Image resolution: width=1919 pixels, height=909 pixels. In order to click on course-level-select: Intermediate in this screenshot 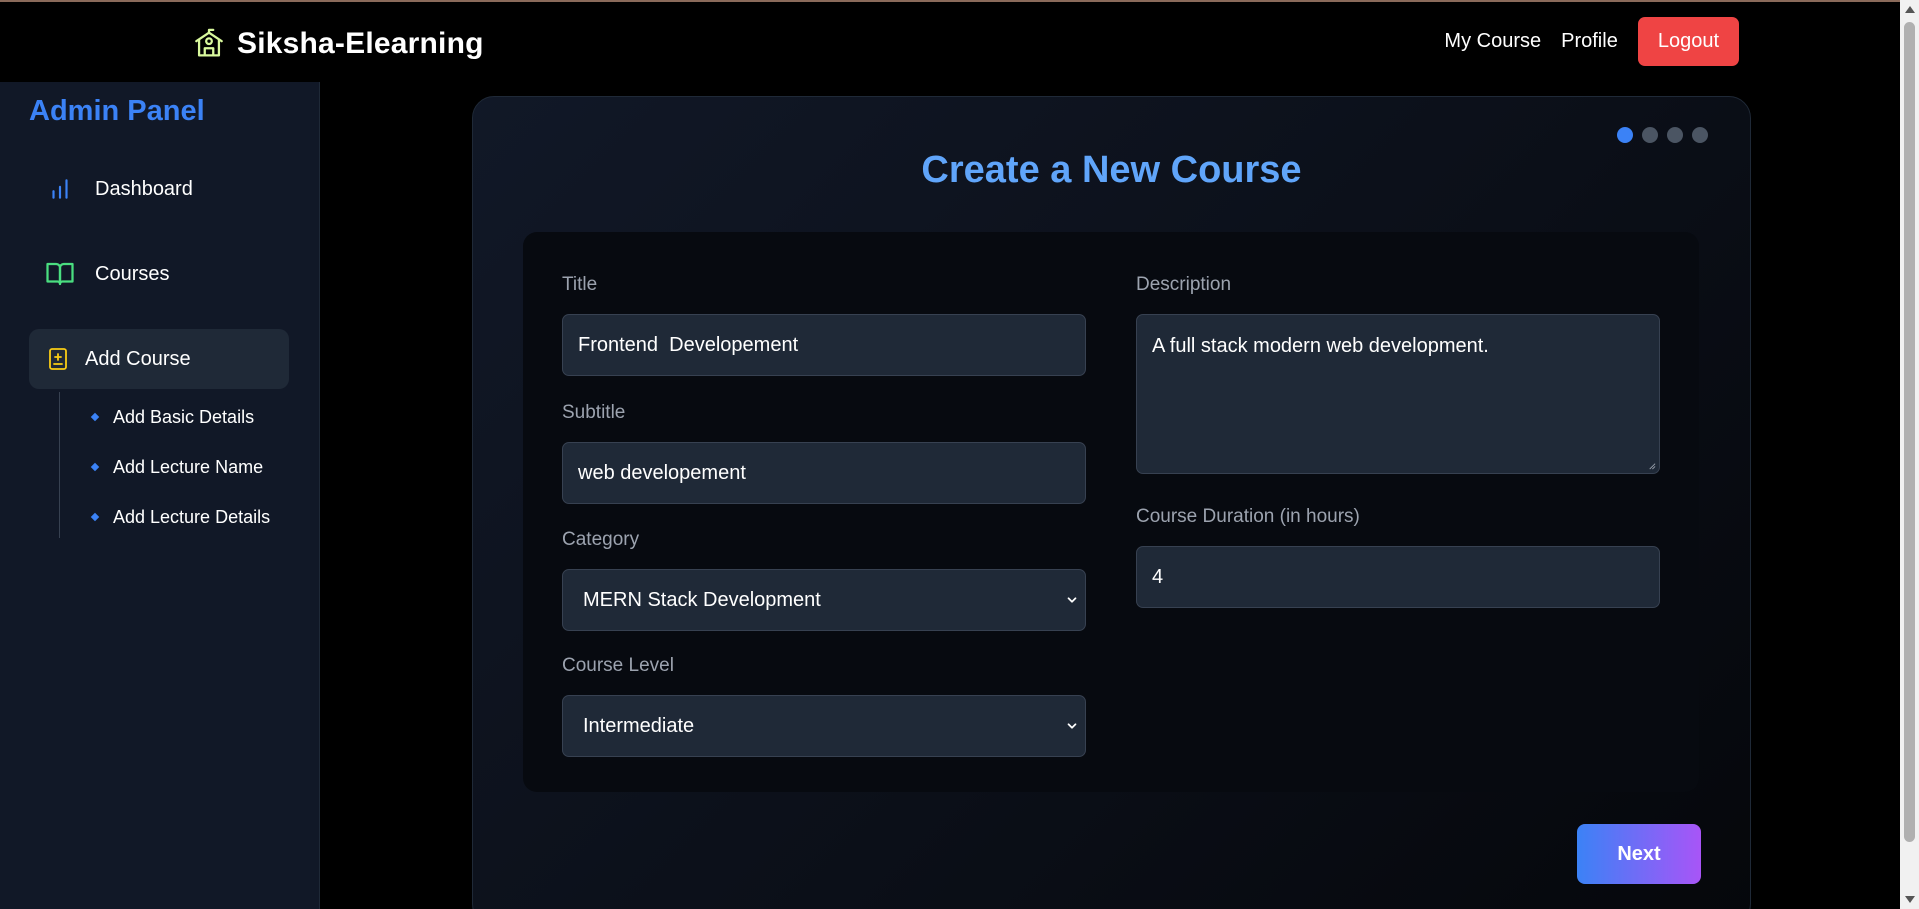, I will do `click(824, 726)`.